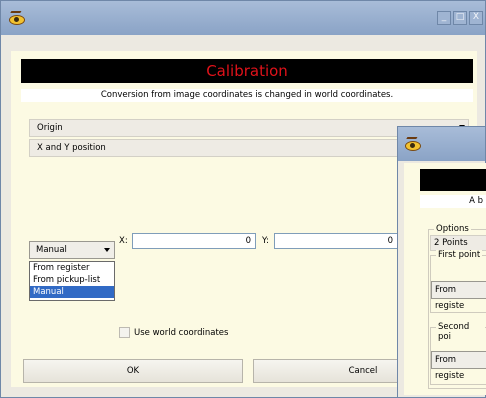 The image size is (486, 398). What do you see at coordinates (444, 18) in the screenshot?
I see `minimize-button: _` at bounding box center [444, 18].